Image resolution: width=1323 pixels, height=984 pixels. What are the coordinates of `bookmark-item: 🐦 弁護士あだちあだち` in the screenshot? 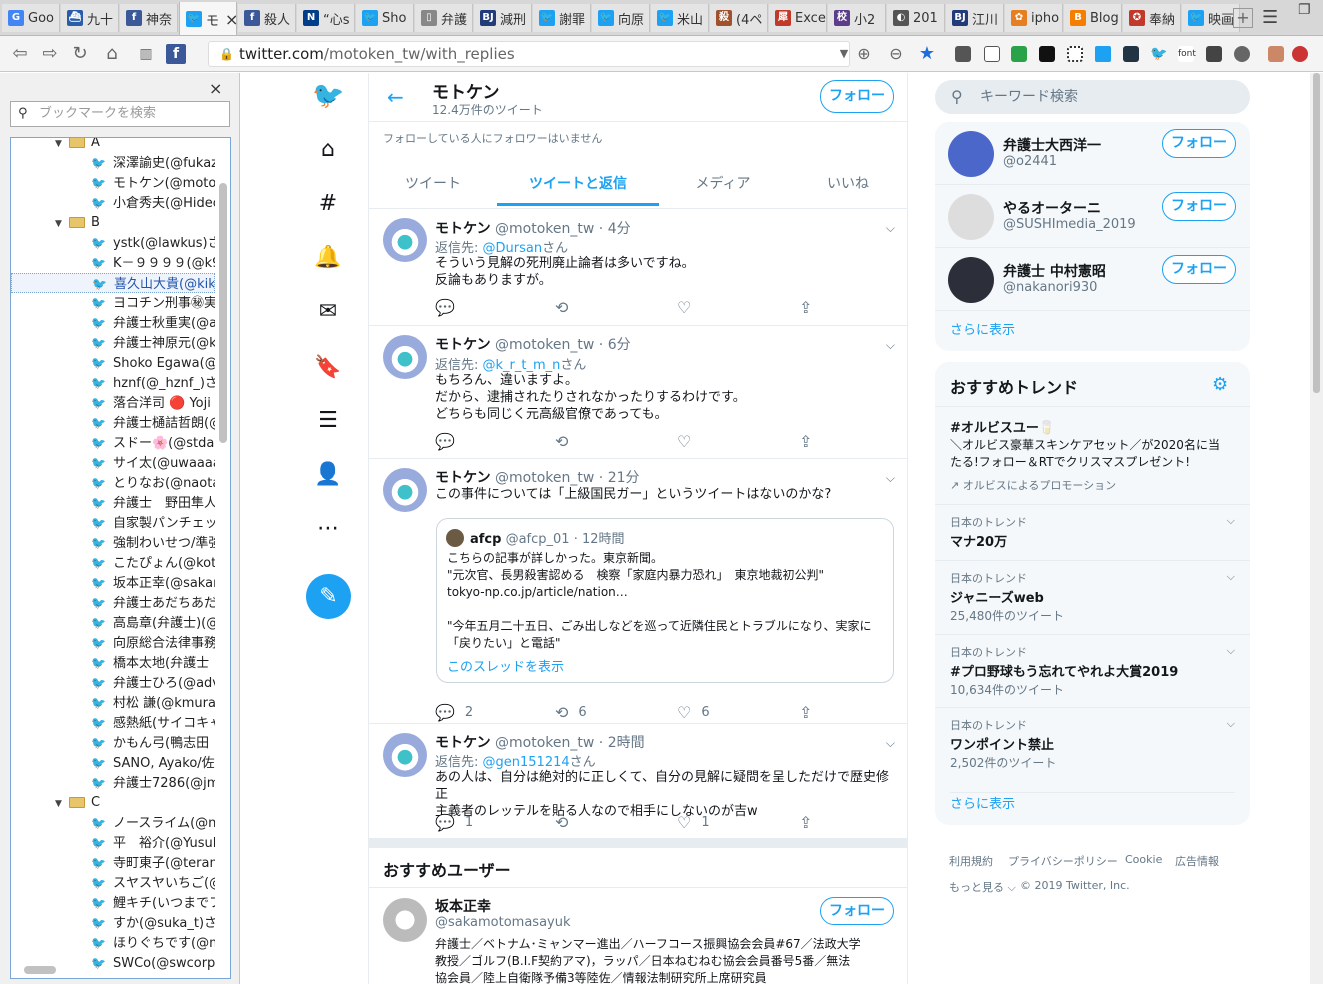 It's located at (113, 603).